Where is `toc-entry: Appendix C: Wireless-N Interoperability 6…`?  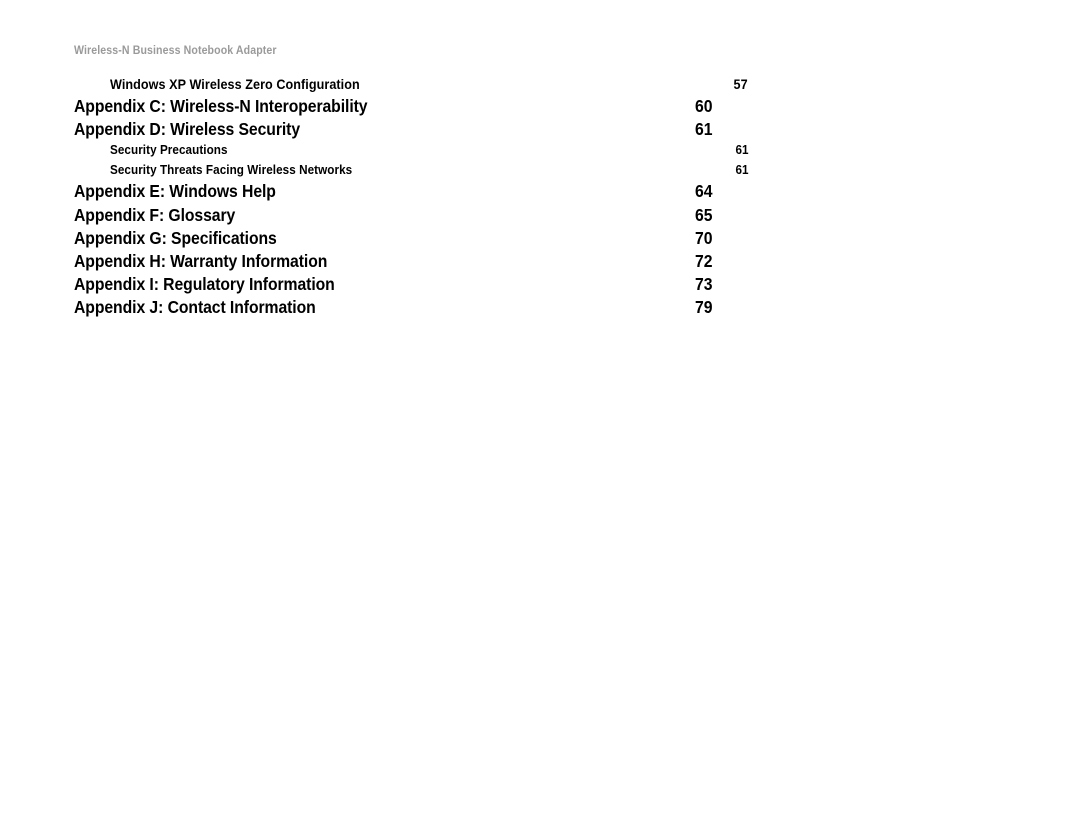
toc-entry: Appendix C: Wireless-N Interoperability 6… is located at coordinates (393, 107).